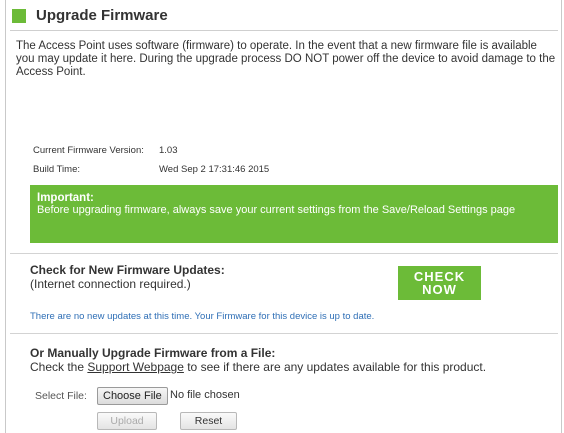 The height and width of the screenshot is (433, 564). What do you see at coordinates (59, 367) in the screenshot?
I see `manual-sub-before: Check the` at bounding box center [59, 367].